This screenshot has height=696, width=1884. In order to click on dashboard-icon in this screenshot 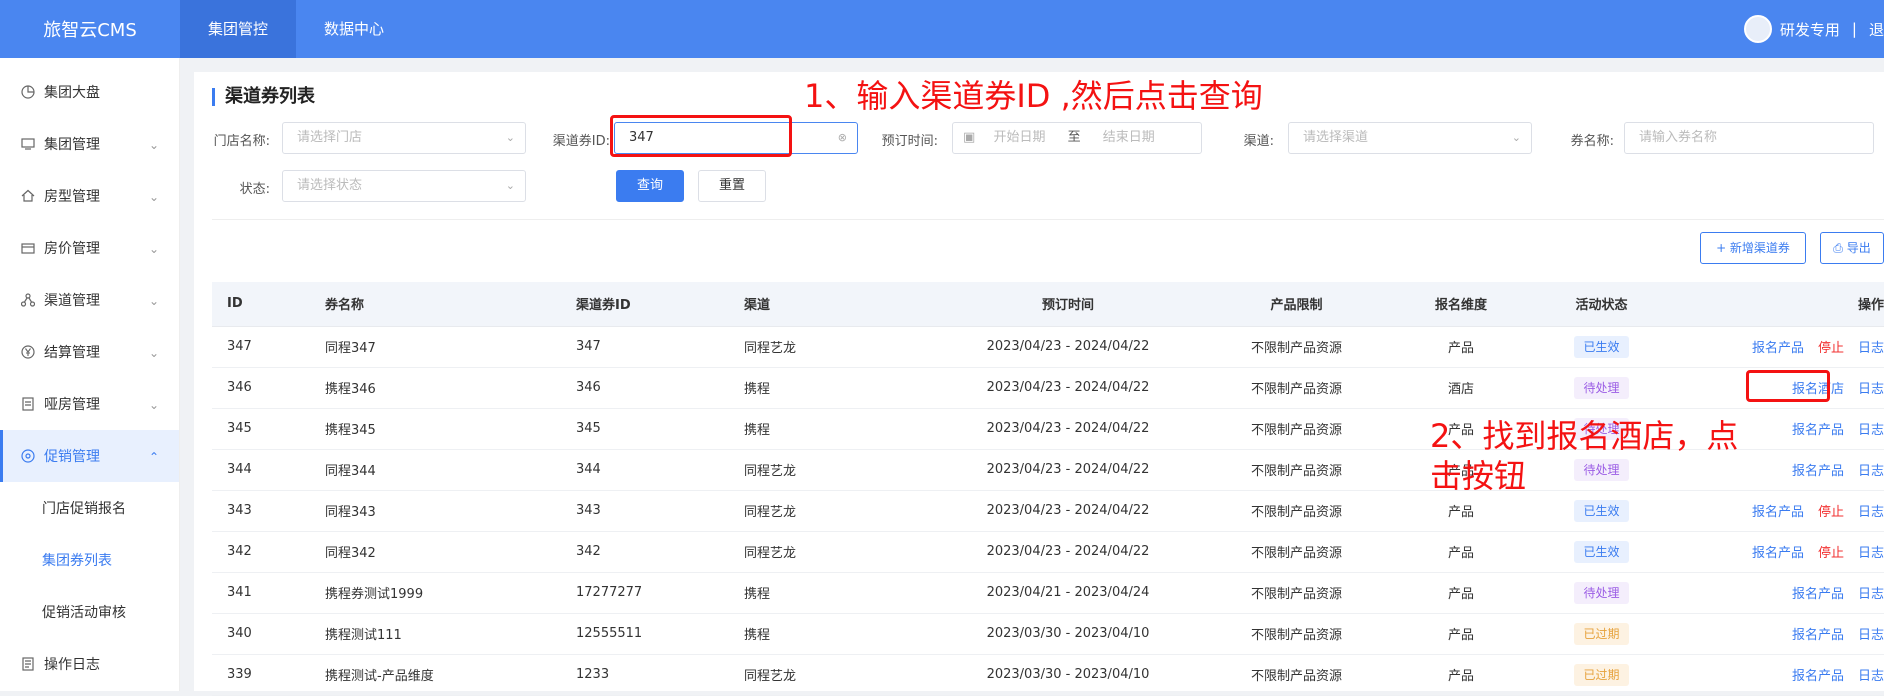, I will do `click(28, 92)`.